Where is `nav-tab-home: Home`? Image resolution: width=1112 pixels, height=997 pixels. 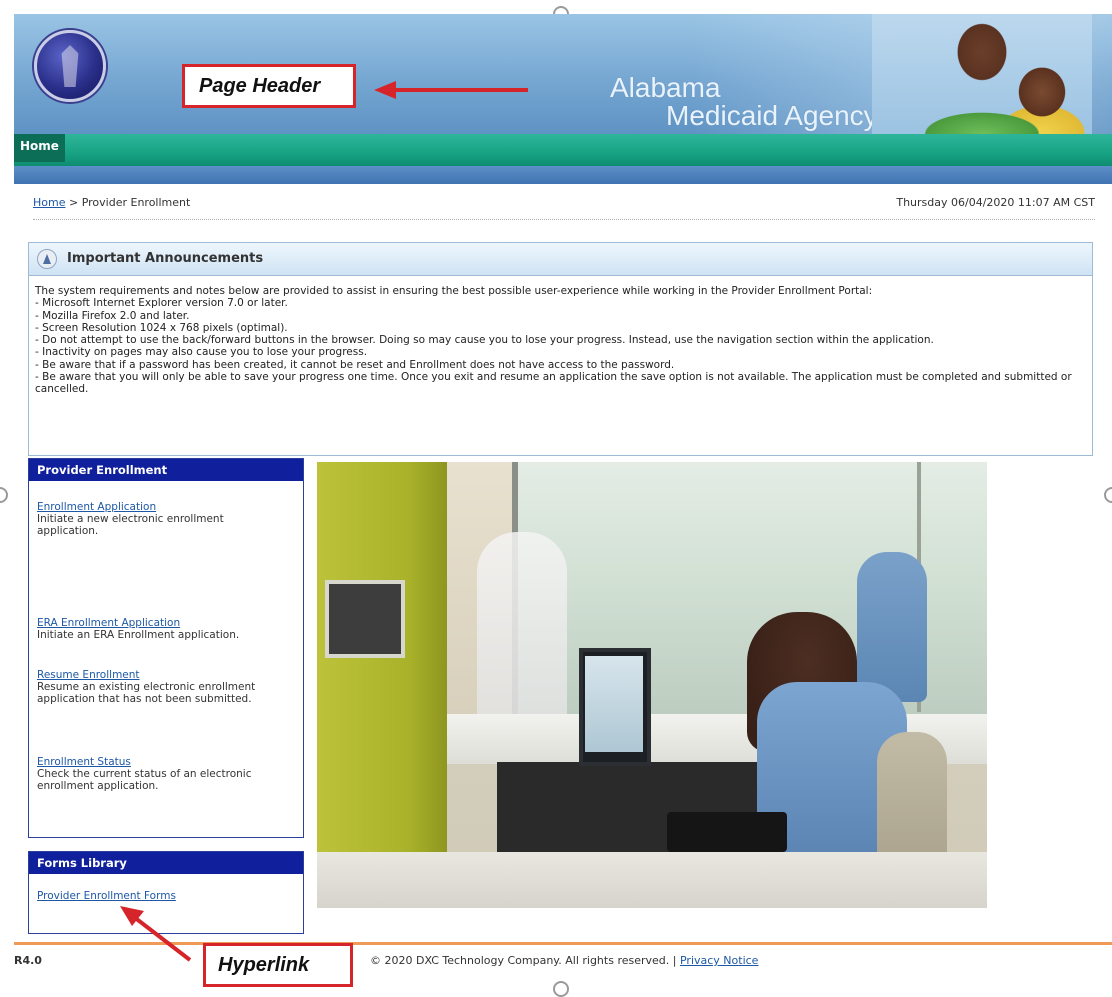
nav-tab-home: Home is located at coordinates (39, 148).